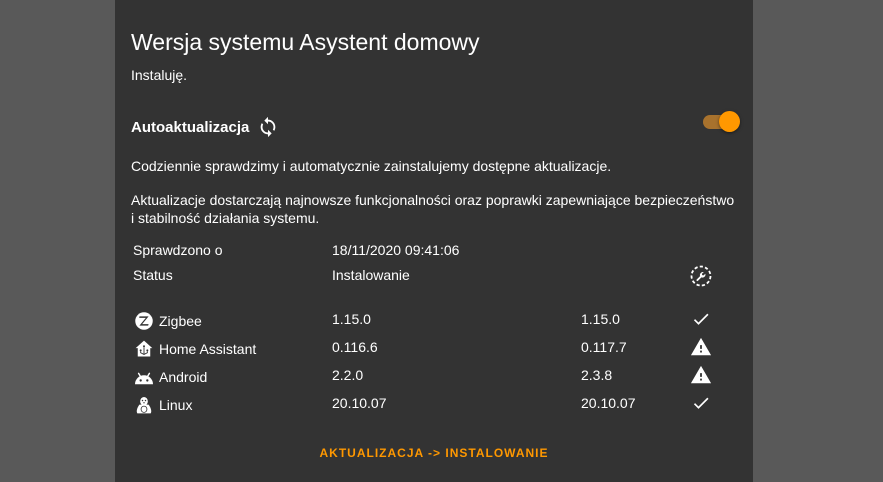 Image resolution: width=883 pixels, height=482 pixels. I want to click on component-name: Linux, so click(176, 405).